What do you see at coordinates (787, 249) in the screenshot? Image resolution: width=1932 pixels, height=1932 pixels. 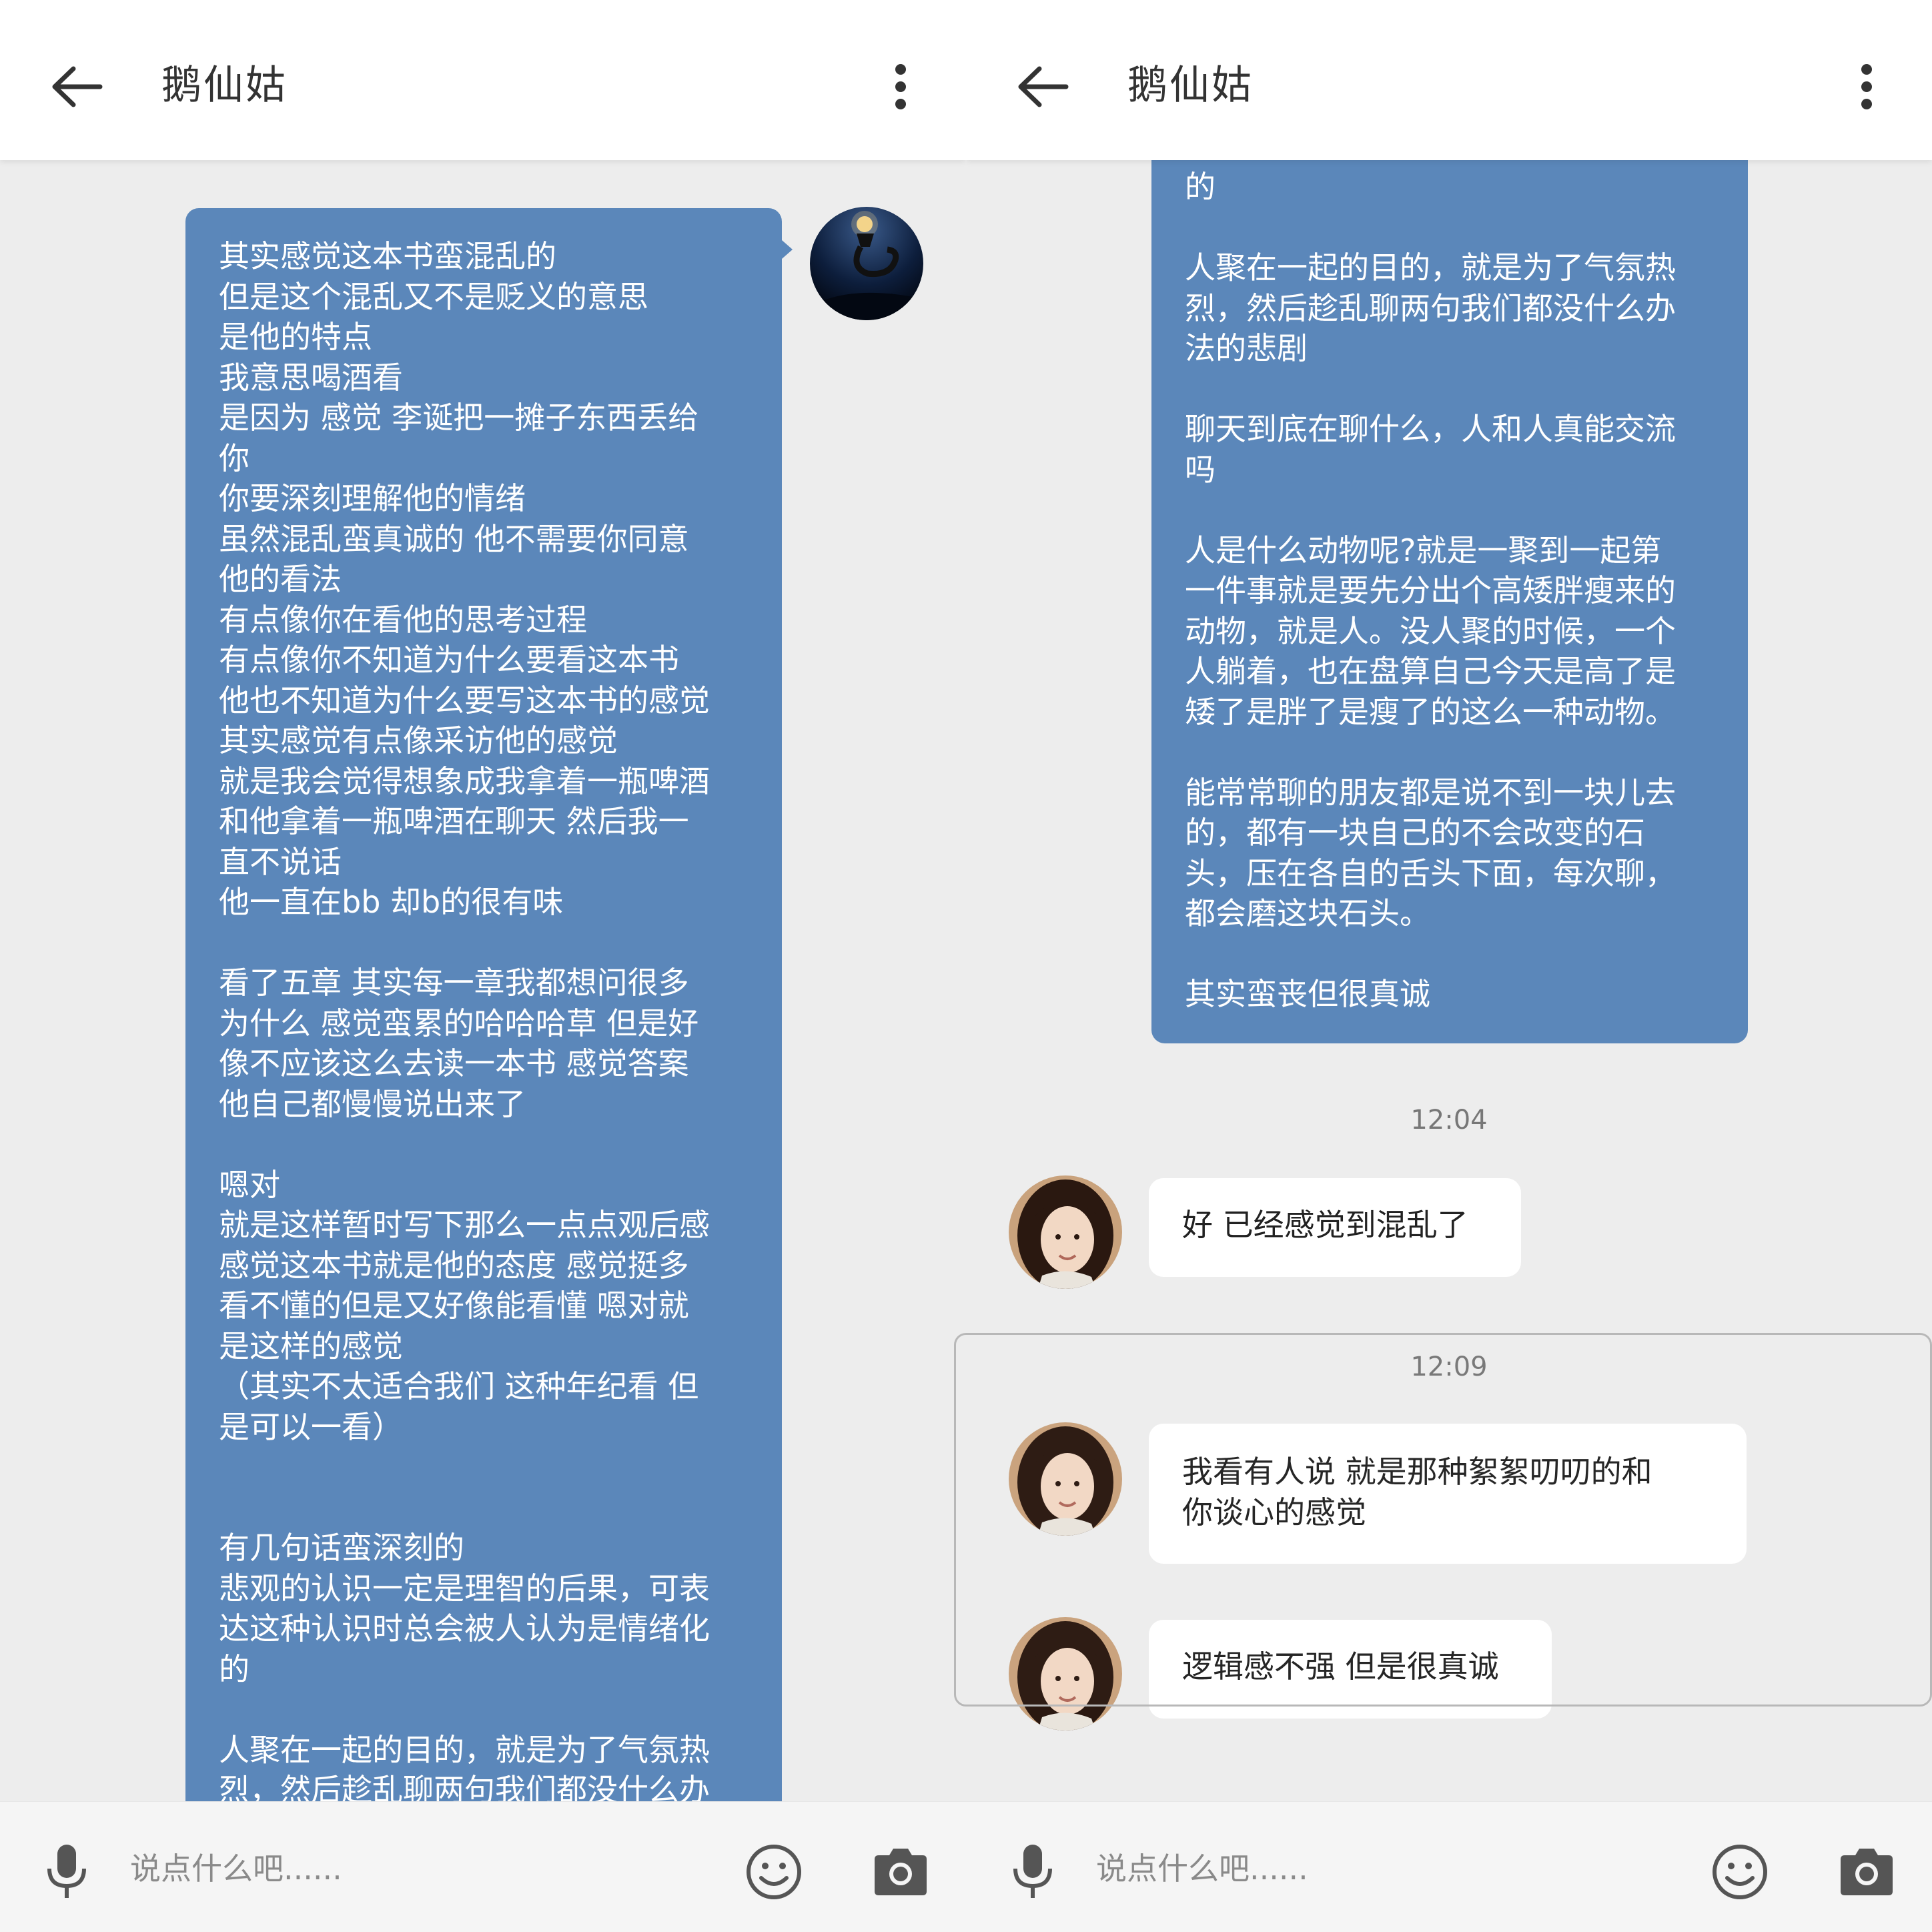 I see `bubble-tail` at bounding box center [787, 249].